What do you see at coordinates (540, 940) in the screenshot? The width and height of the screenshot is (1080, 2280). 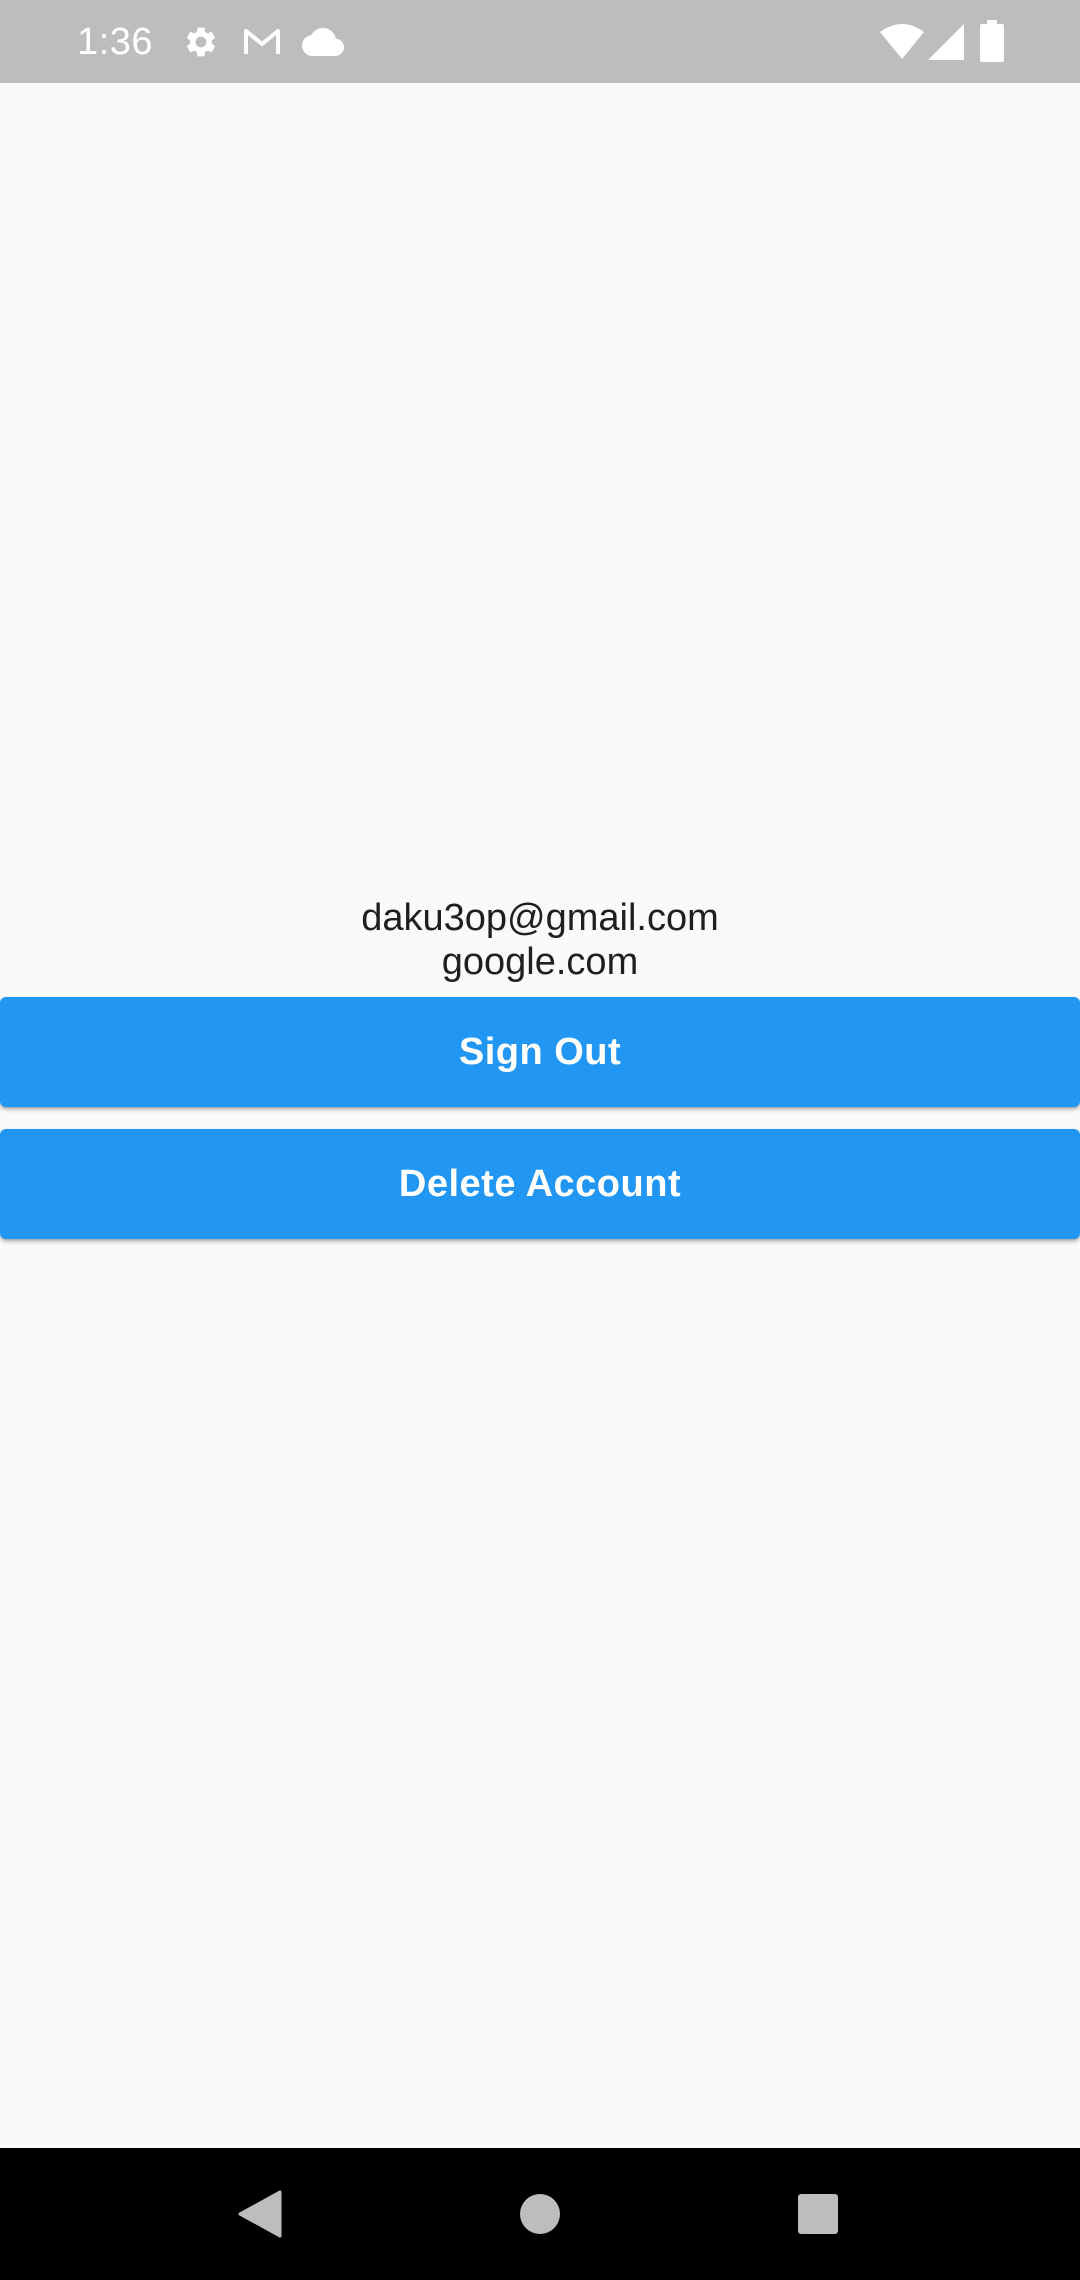 I see `account-info: daku3op@gmail.com google.com` at bounding box center [540, 940].